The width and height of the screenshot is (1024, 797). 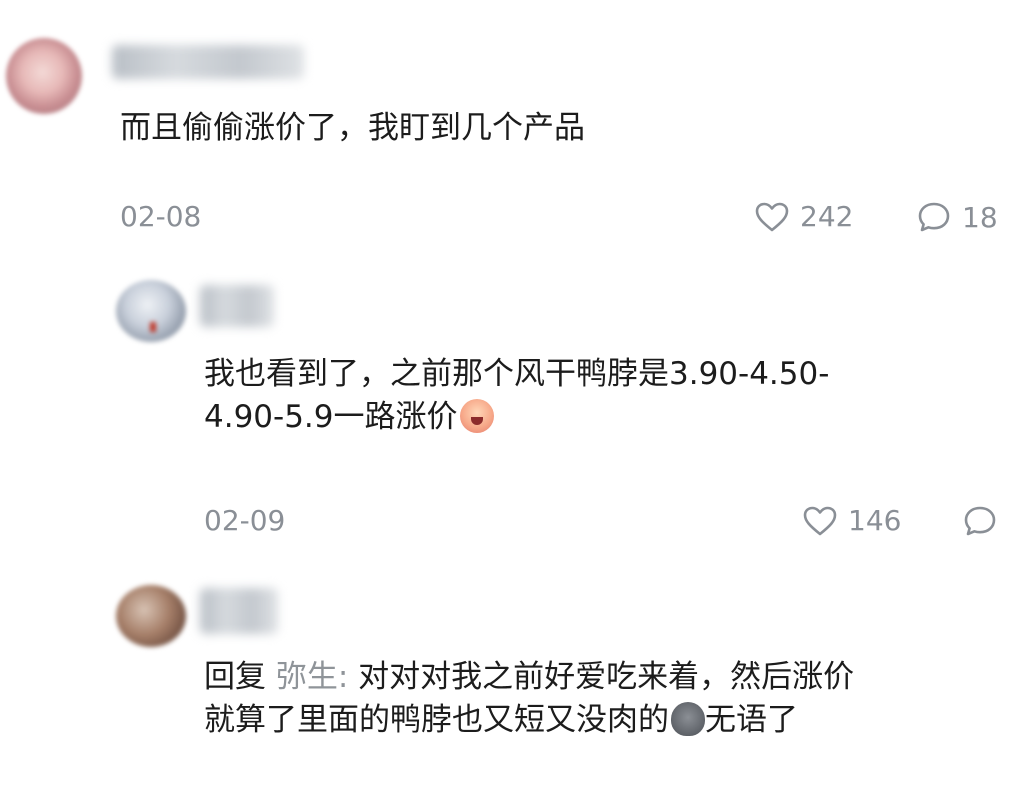 I want to click on speechless-face-emoji, so click(x=688, y=719).